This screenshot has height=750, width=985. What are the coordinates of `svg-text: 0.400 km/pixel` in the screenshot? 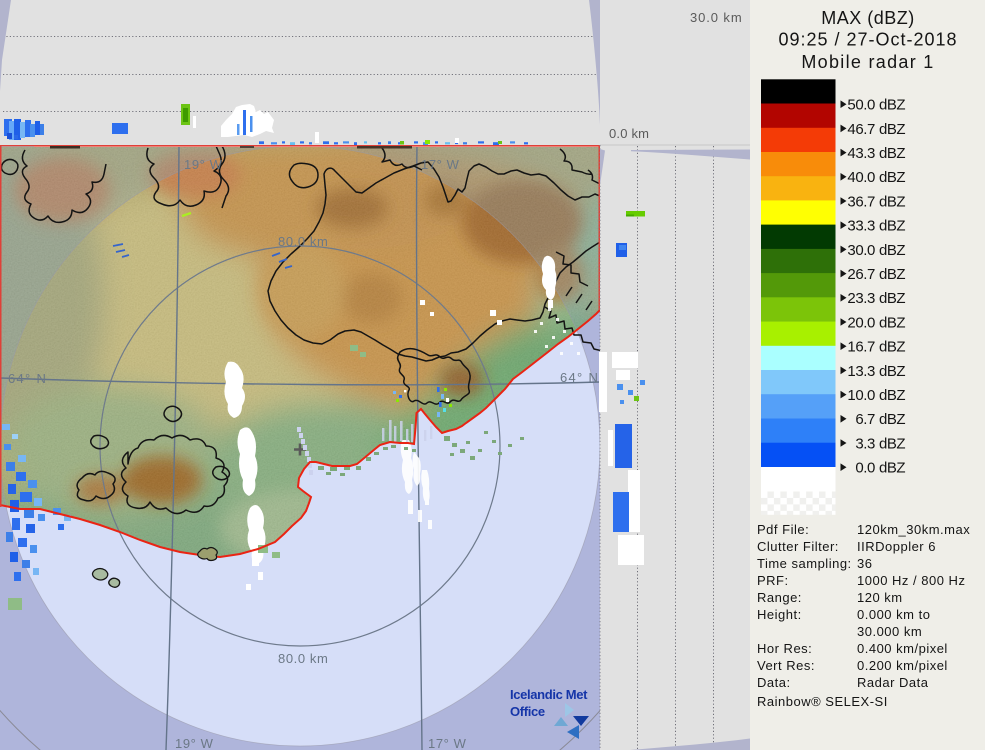 It's located at (902, 648).